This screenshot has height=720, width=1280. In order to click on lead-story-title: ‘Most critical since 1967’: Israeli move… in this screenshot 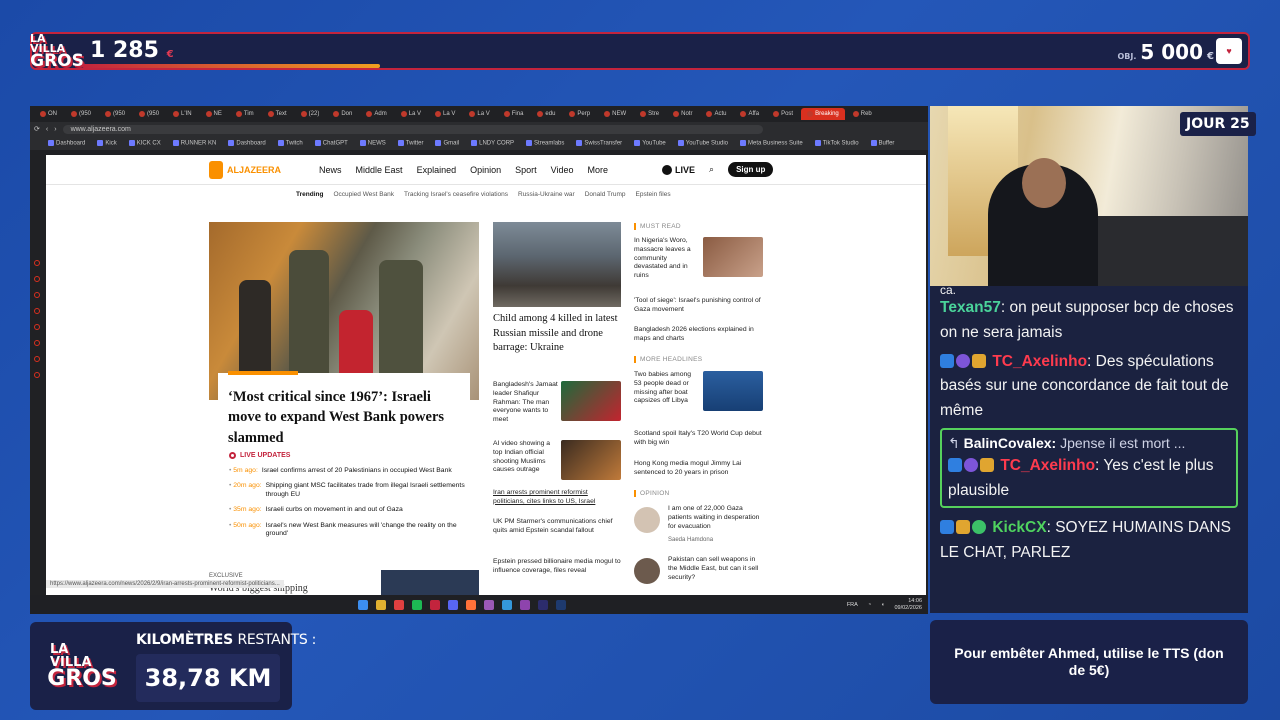, I will do `click(344, 417)`.